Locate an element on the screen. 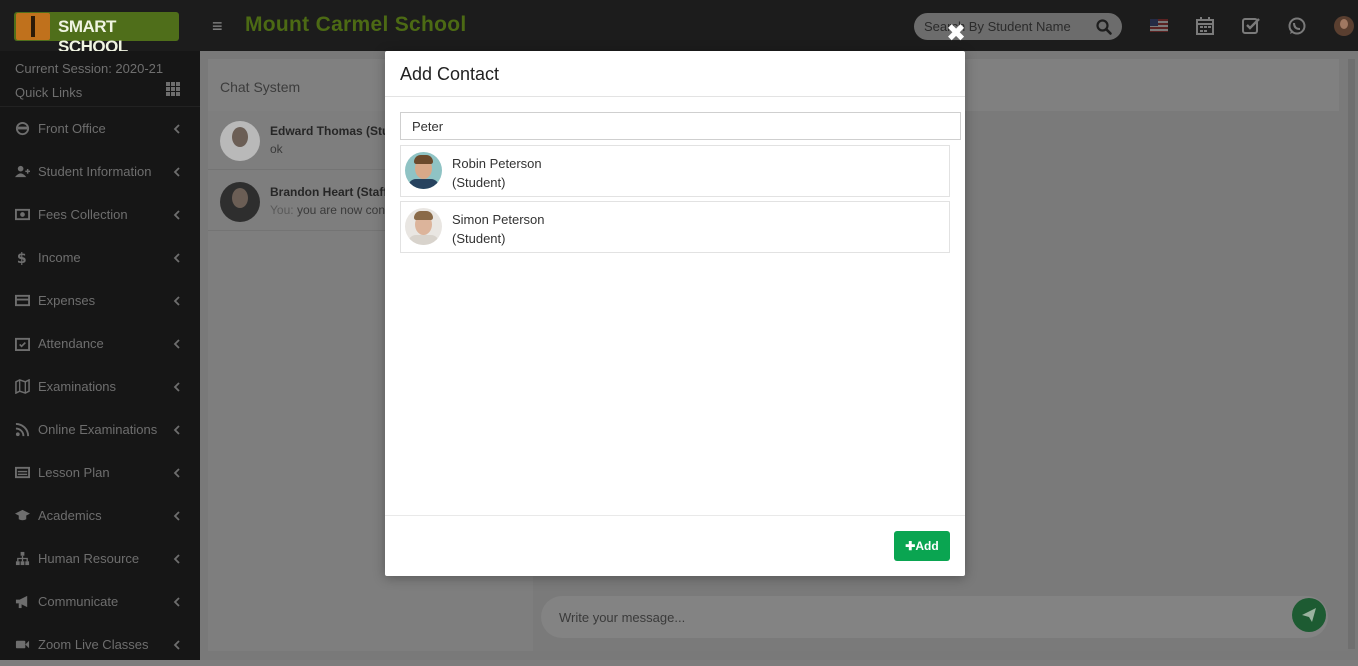 This screenshot has height=666, width=1358. sidebar-item-label: Student Information is located at coordinates (95, 171).